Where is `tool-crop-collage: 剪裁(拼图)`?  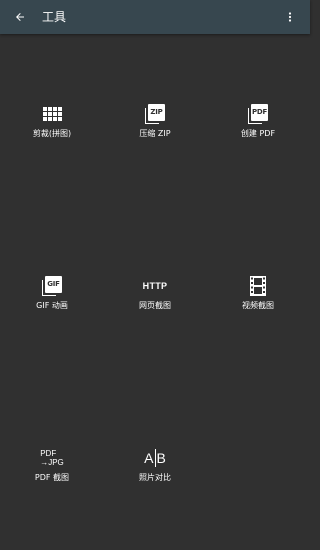 tool-crop-collage: 剪裁(拼图) is located at coordinates (52, 128).